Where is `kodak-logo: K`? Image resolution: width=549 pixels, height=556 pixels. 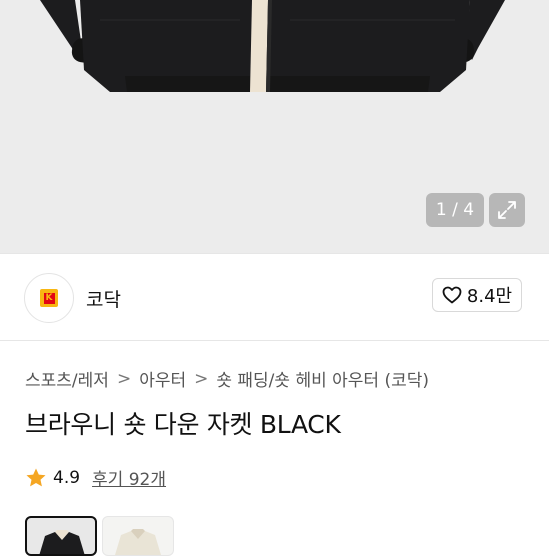
kodak-logo: K is located at coordinates (49, 298).